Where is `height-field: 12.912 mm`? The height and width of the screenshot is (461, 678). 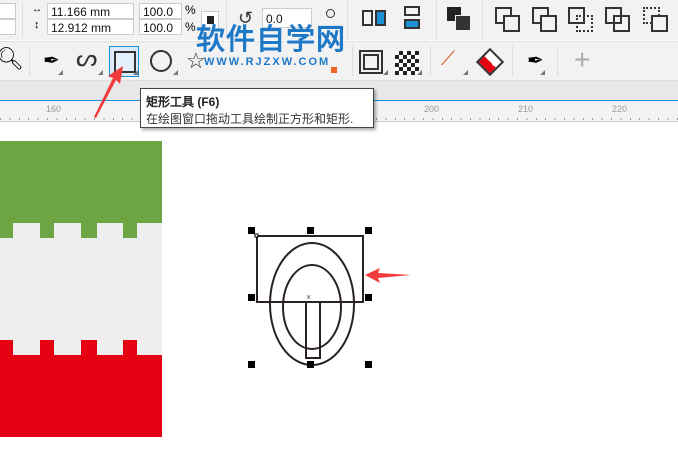 height-field: 12.912 mm is located at coordinates (90, 27).